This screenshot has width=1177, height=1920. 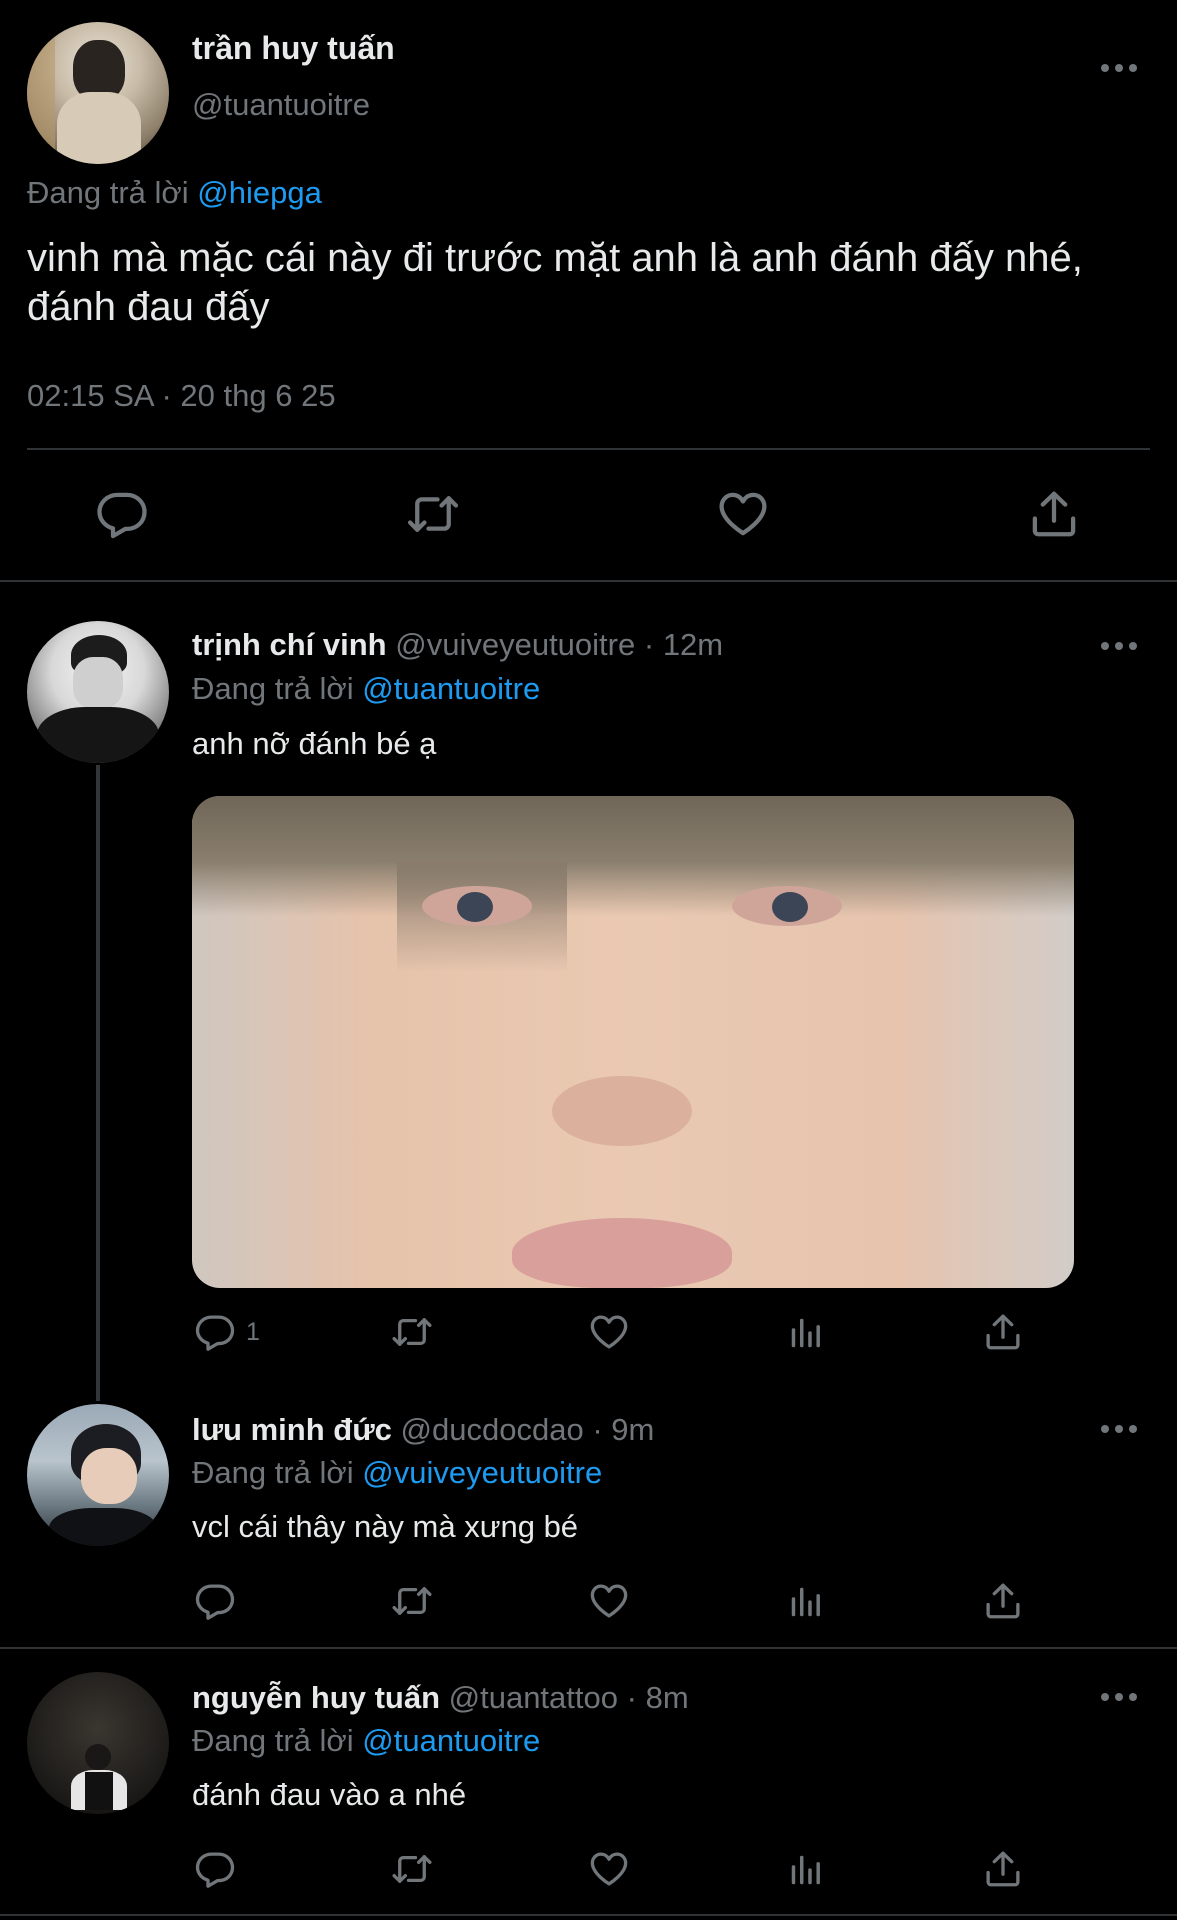 What do you see at coordinates (314, 743) in the screenshot?
I see `reply-text: anh nỡ đánh bé ạ` at bounding box center [314, 743].